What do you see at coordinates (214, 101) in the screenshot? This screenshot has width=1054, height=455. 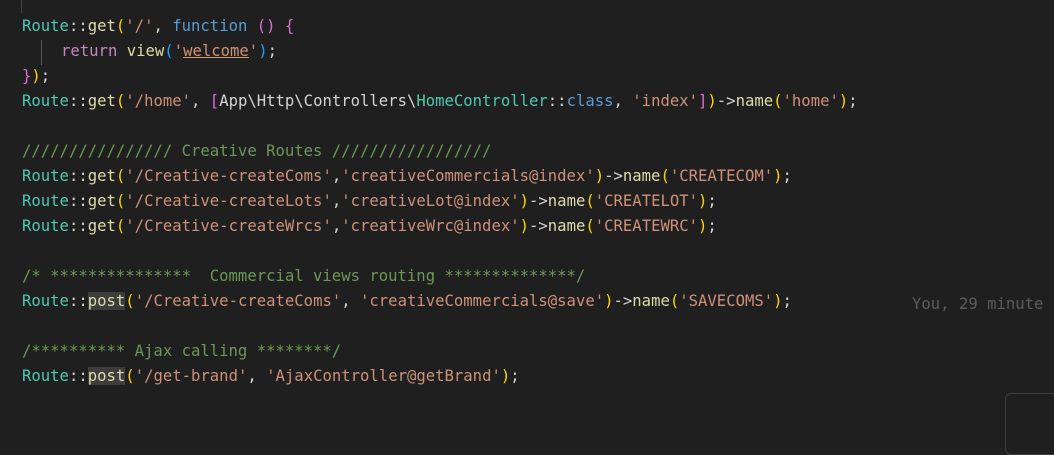 I see `code-token: [` at bounding box center [214, 101].